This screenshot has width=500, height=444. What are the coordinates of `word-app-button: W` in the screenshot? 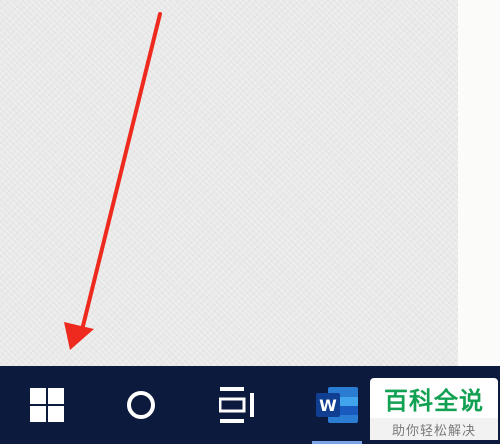 It's located at (337, 405).